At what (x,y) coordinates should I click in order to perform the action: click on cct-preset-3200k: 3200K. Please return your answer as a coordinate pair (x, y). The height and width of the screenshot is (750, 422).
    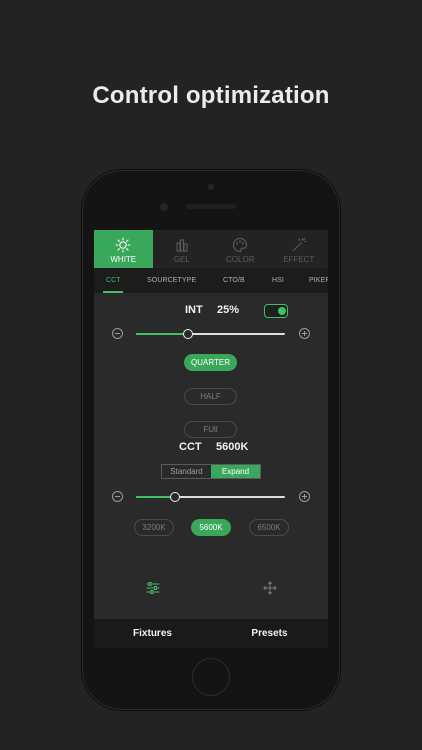
    Looking at the image, I should click on (154, 527).